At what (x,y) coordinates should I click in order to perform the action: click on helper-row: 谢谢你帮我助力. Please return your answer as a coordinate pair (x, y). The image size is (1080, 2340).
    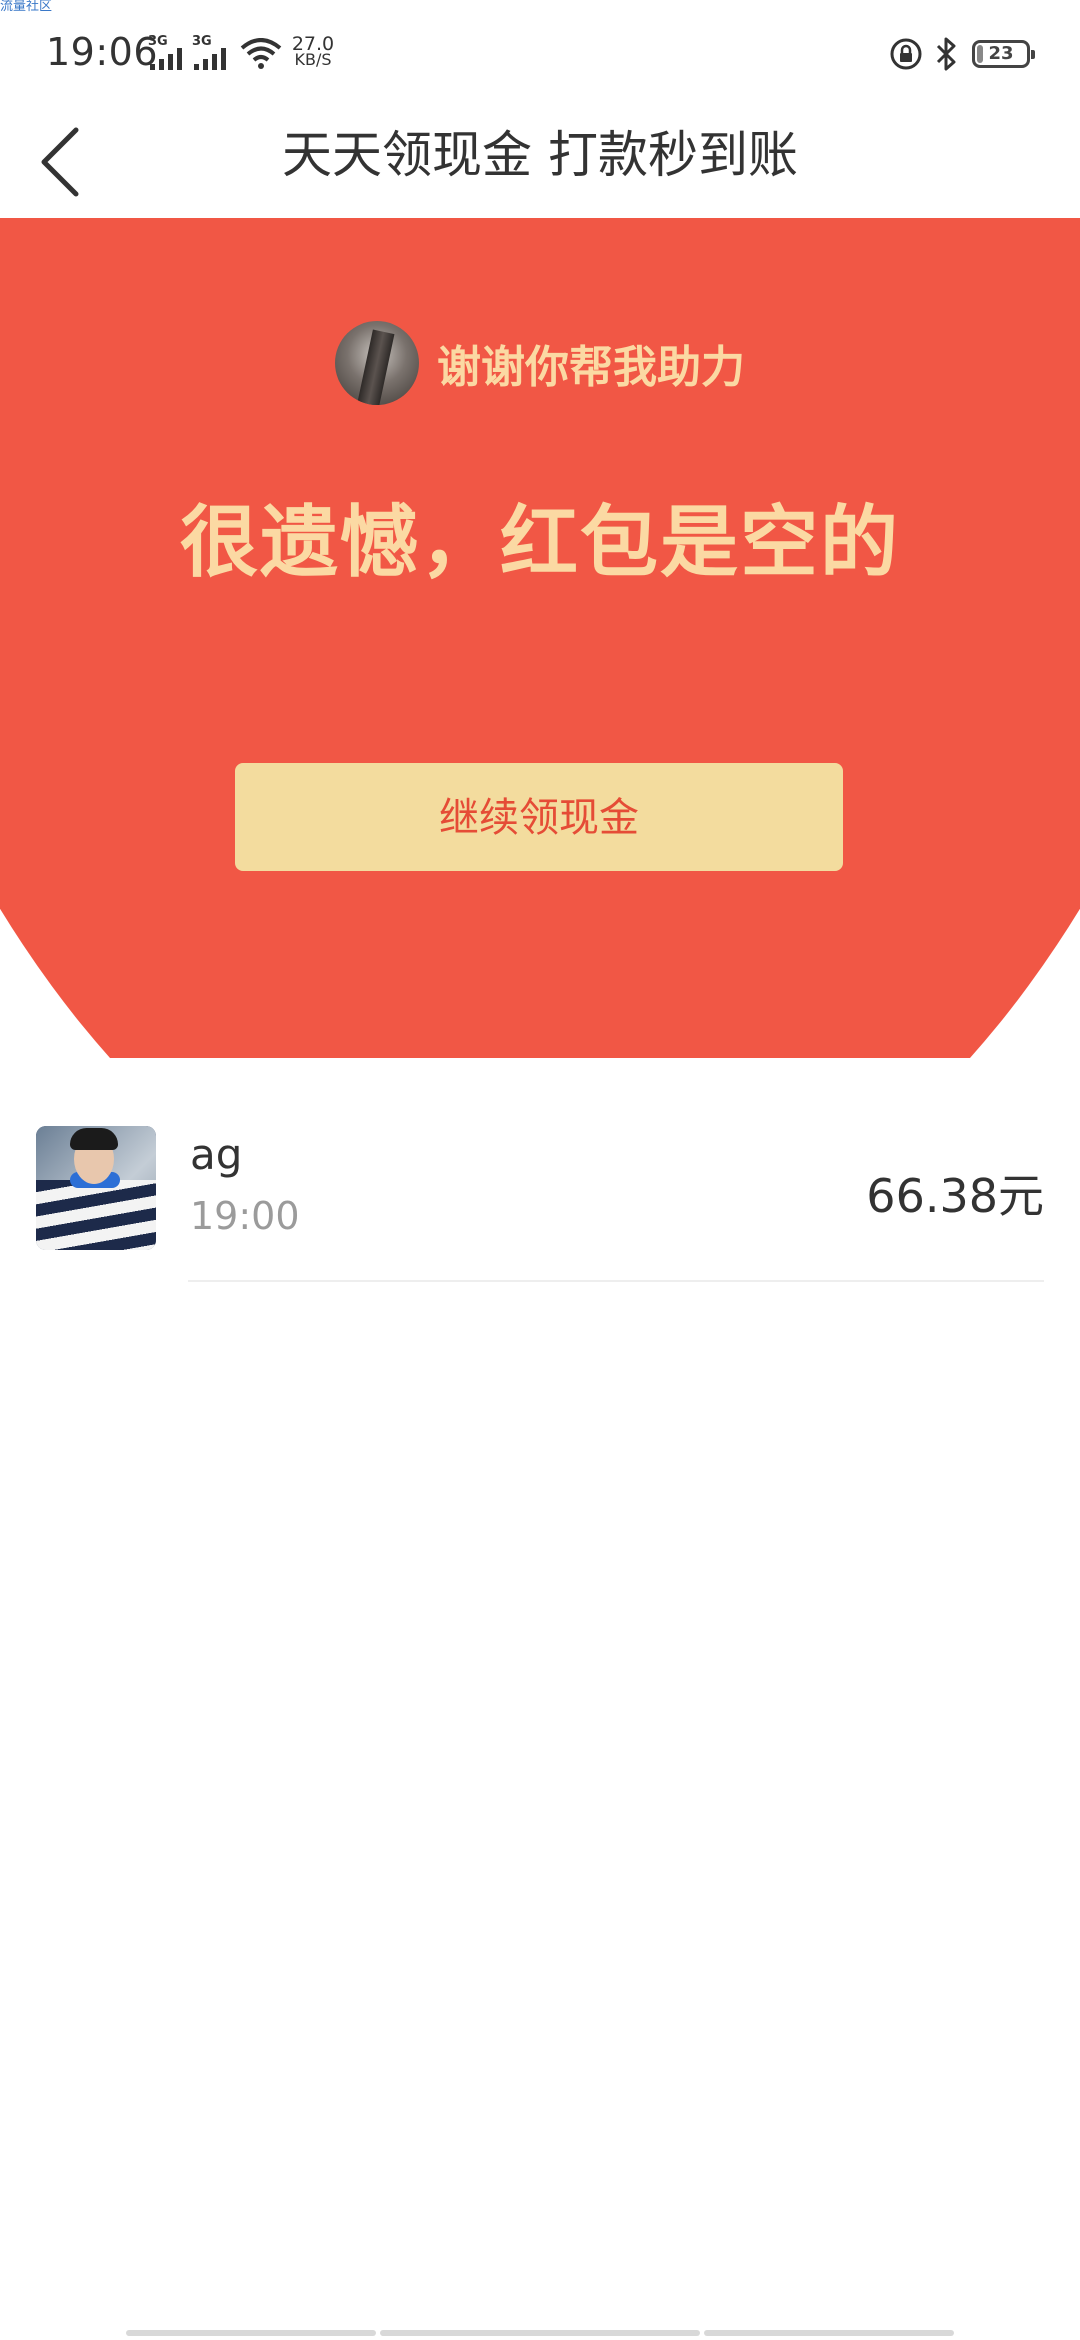
    Looking at the image, I should click on (540, 363).